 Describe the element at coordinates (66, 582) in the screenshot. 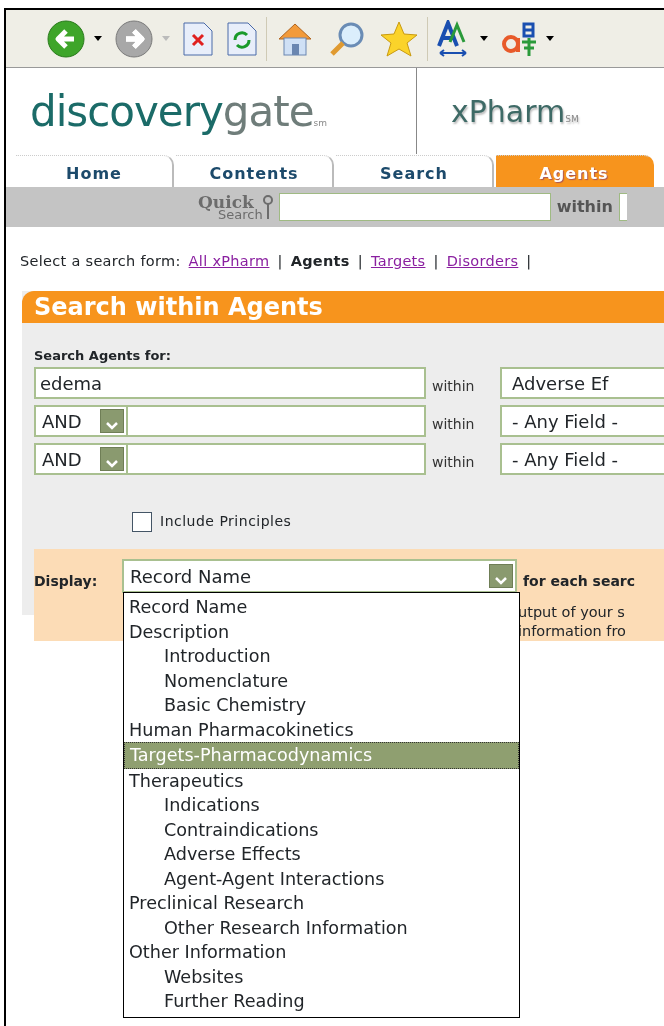

I see `display-label: Display:` at that location.